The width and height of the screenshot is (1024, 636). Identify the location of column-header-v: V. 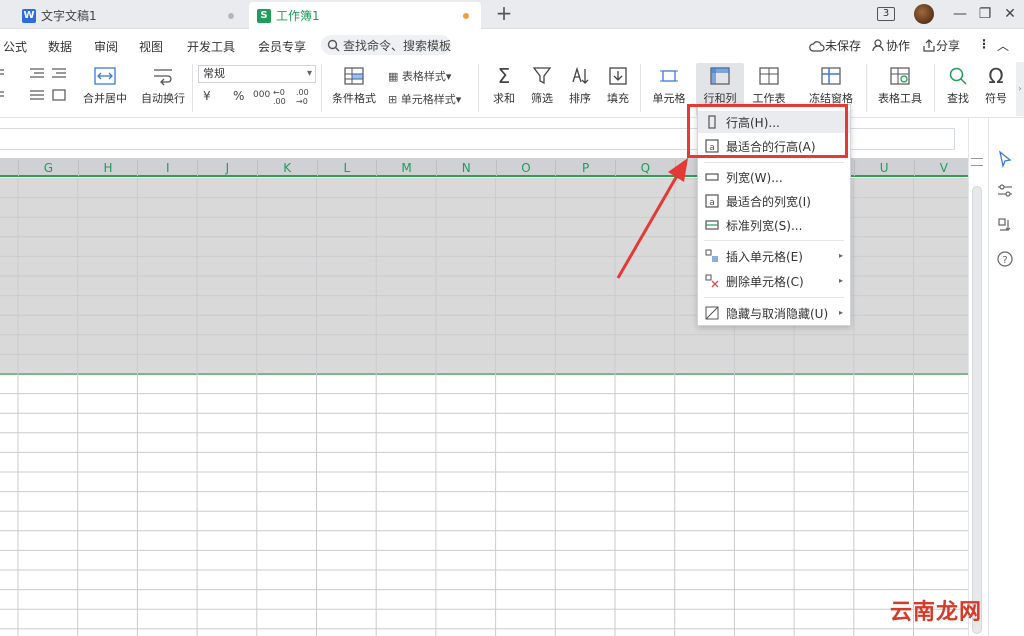
(943, 168).